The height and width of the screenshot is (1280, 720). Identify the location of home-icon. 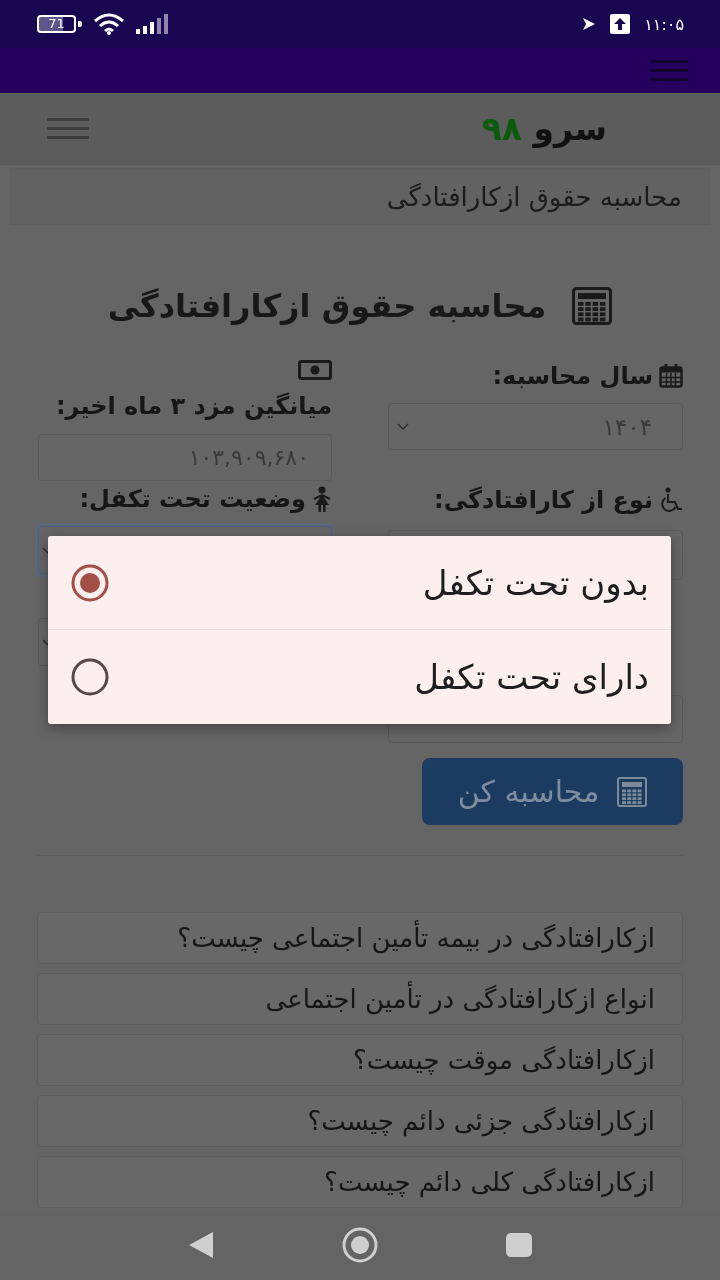
(359, 1245).